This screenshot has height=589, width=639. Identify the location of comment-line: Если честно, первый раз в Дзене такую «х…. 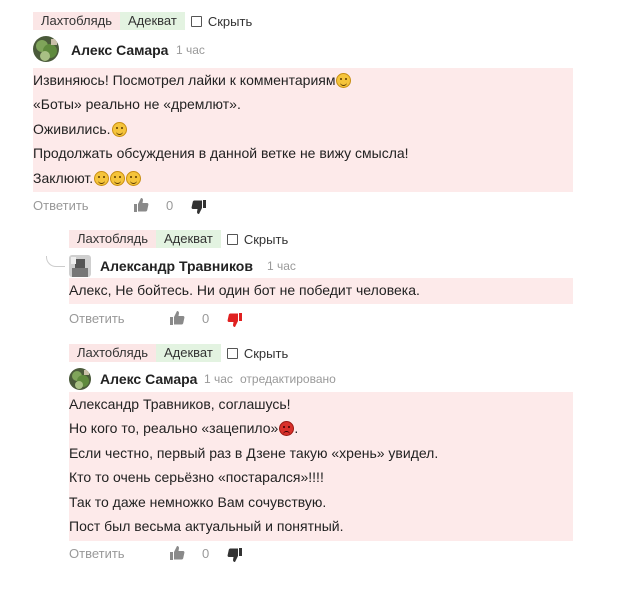
(254, 452).